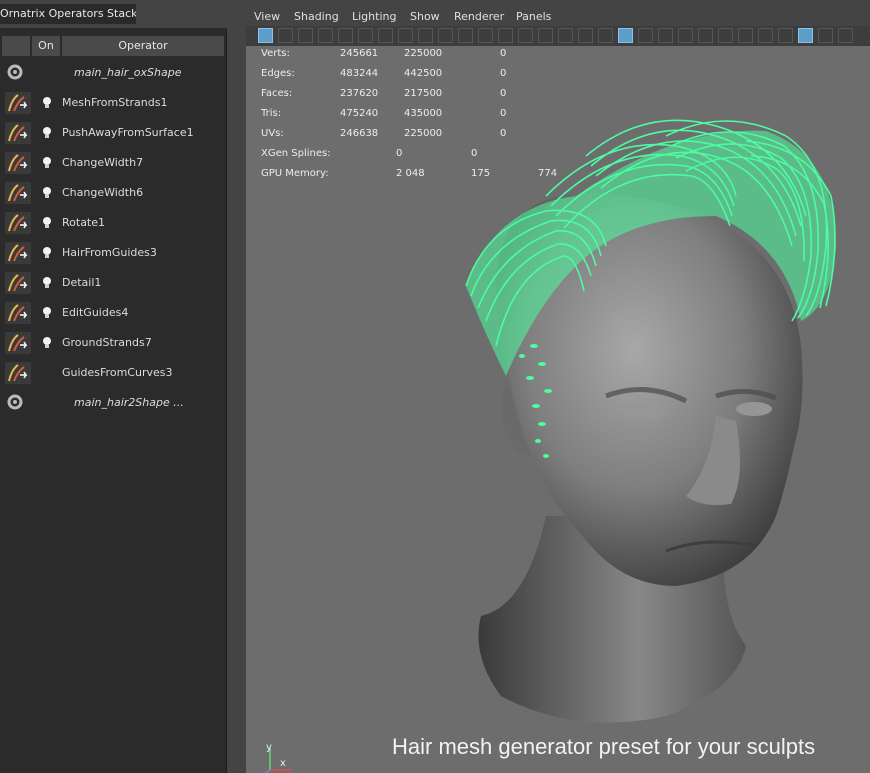 Image resolution: width=870 pixels, height=773 pixels. I want to click on film2-icon, so click(465, 35).